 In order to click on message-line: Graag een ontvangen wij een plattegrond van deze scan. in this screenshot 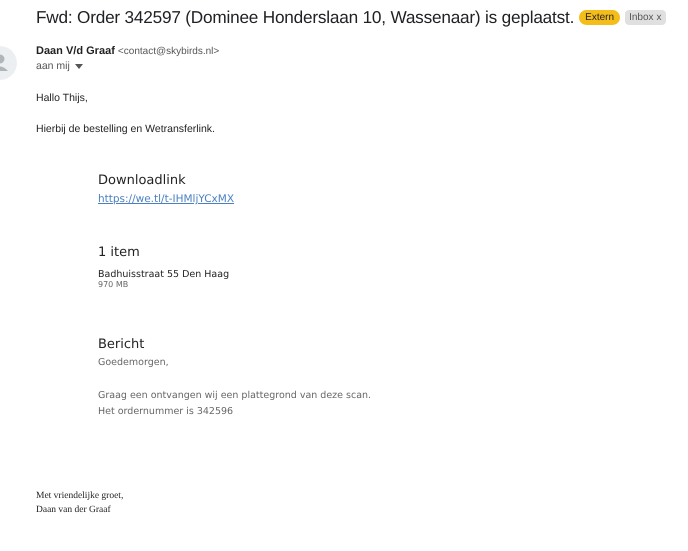, I will do `click(235, 395)`.